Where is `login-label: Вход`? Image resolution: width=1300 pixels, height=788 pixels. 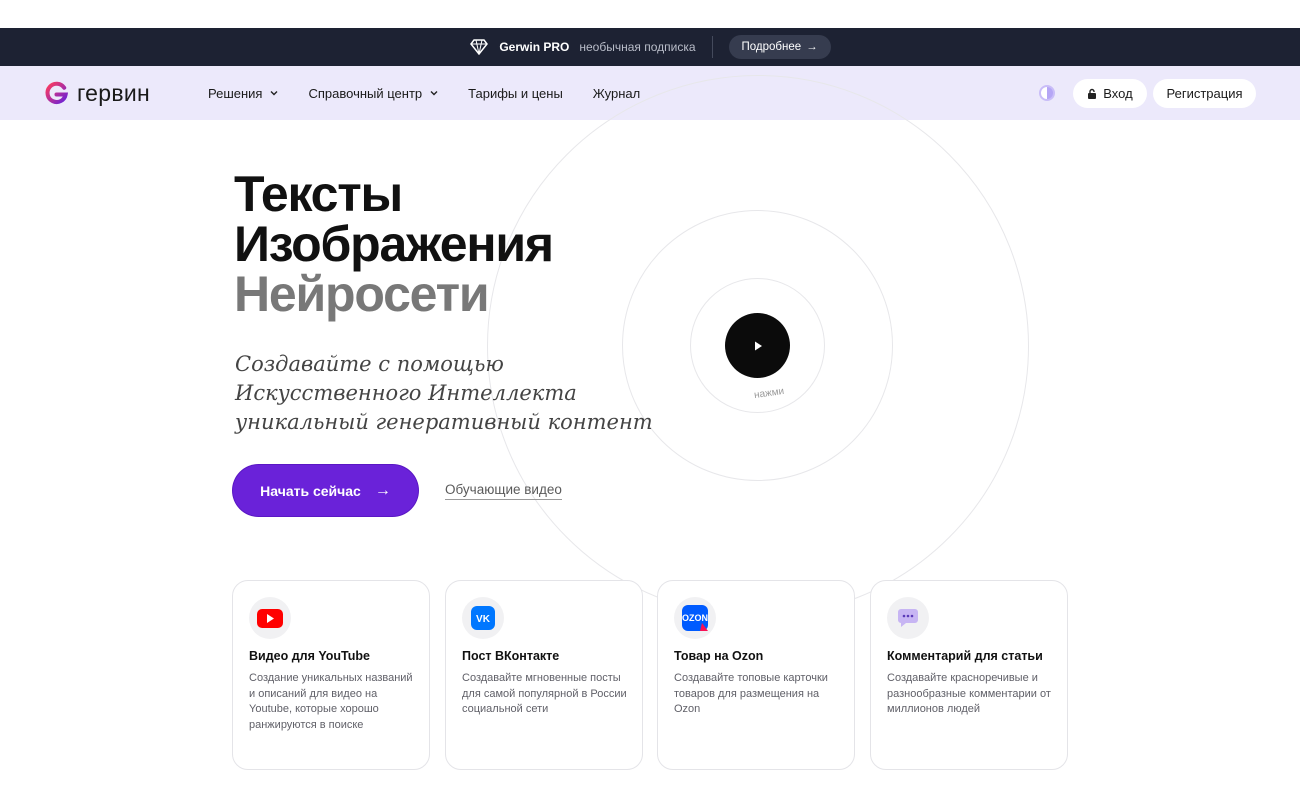 login-label: Вход is located at coordinates (1118, 93).